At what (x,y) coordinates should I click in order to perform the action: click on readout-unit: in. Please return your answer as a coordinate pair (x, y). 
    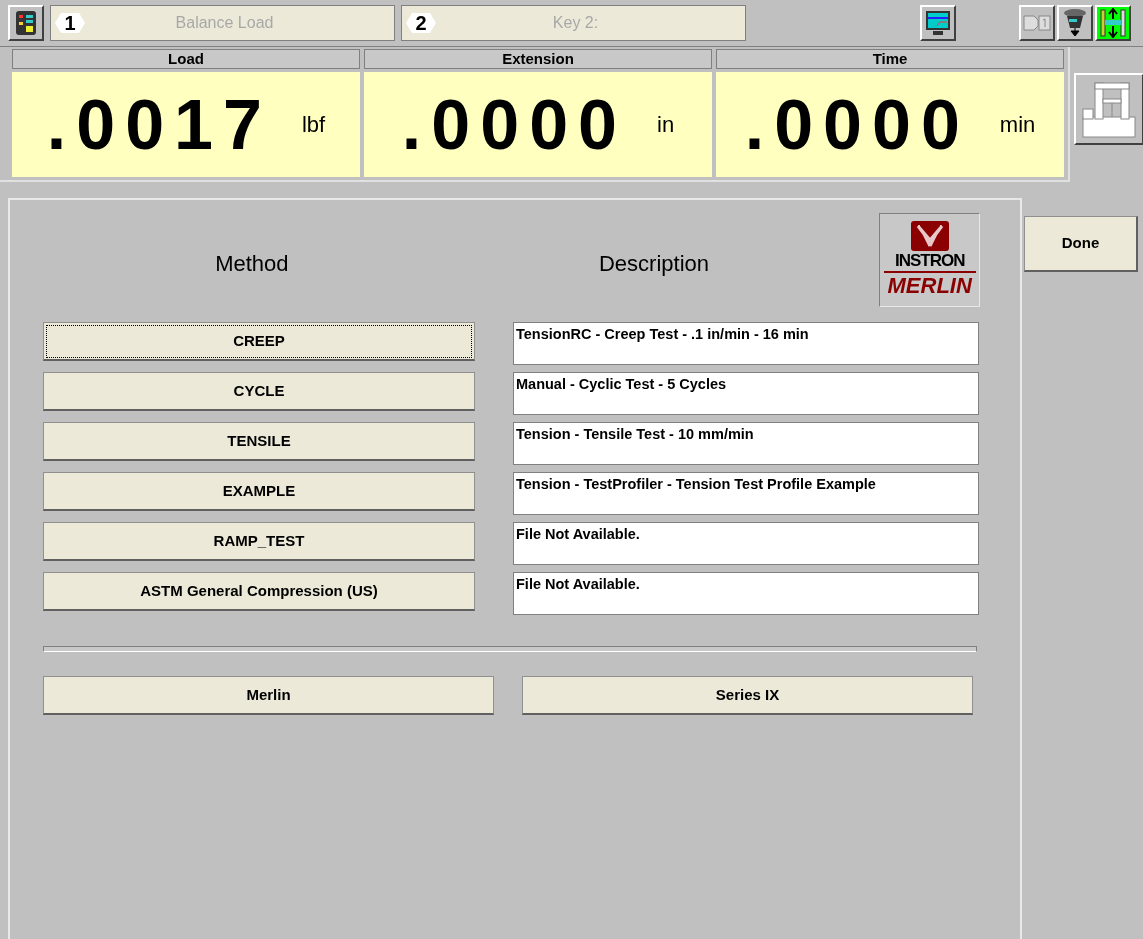
    Looking at the image, I should click on (666, 125).